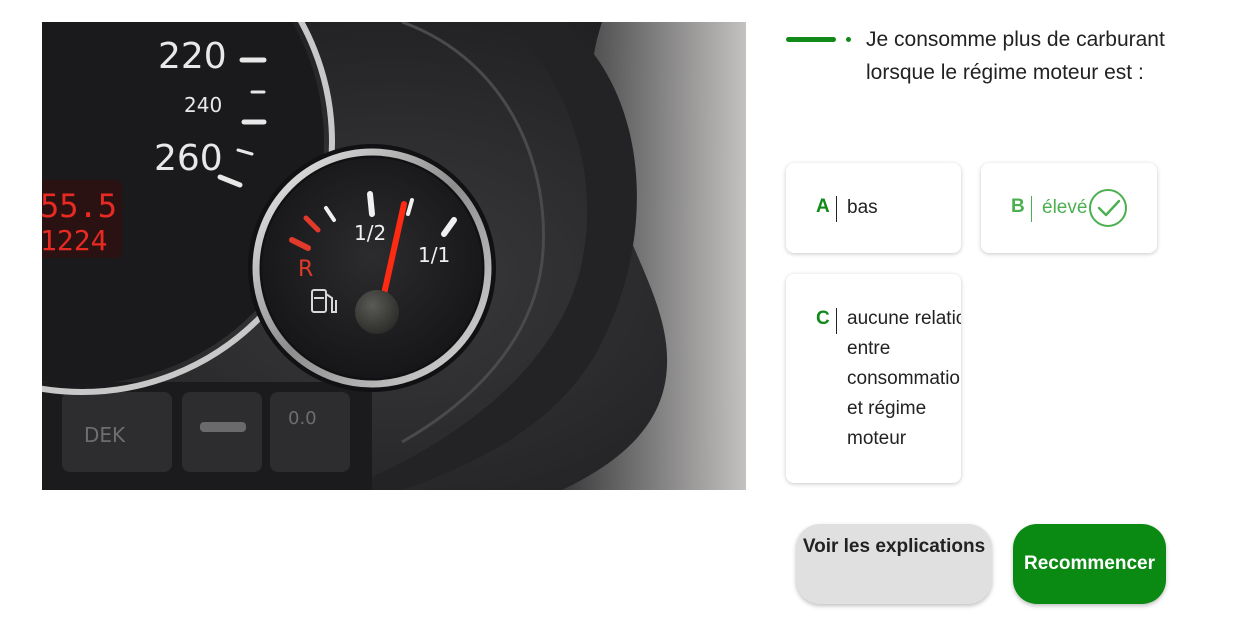  Describe the element at coordinates (823, 206) in the screenshot. I see `answer-letter: A` at that location.